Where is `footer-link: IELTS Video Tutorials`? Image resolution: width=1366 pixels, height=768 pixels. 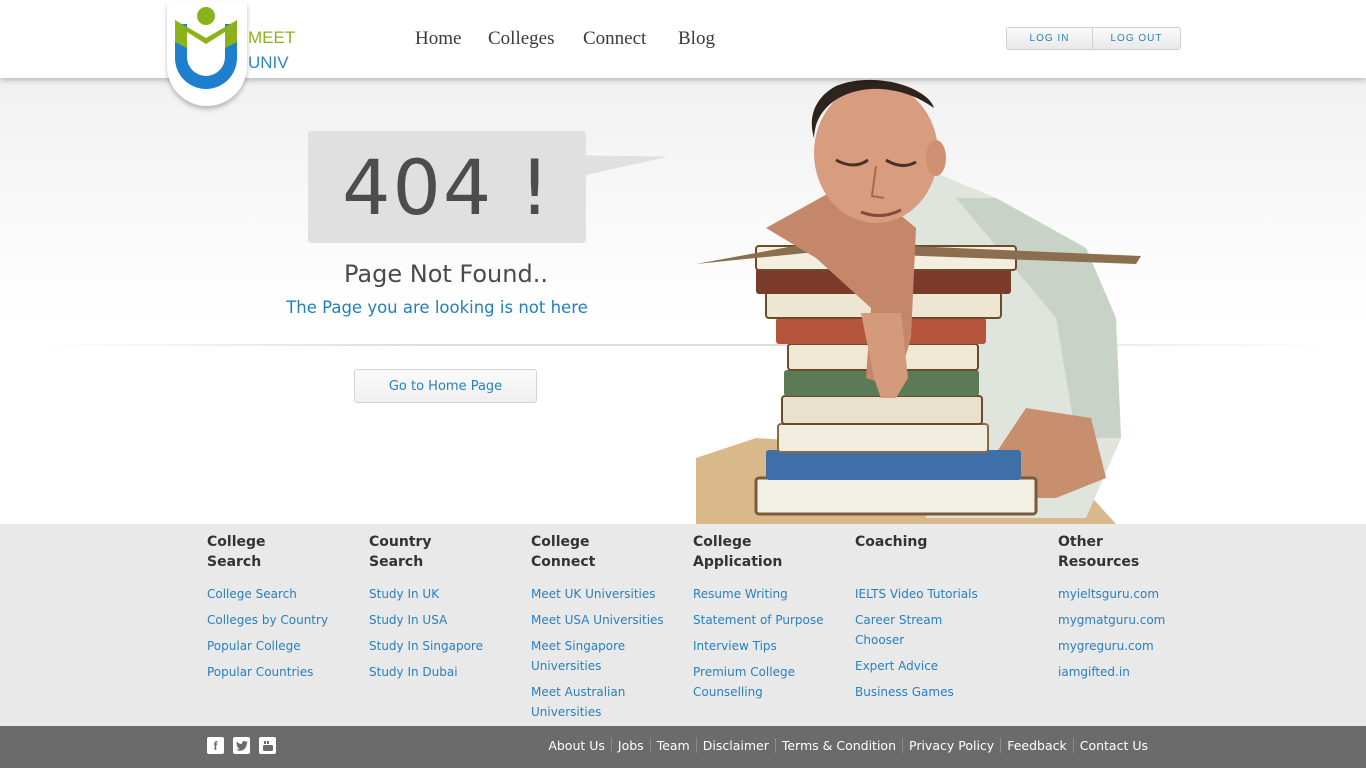
footer-link: IELTS Video Tutorials is located at coordinates (925, 594).